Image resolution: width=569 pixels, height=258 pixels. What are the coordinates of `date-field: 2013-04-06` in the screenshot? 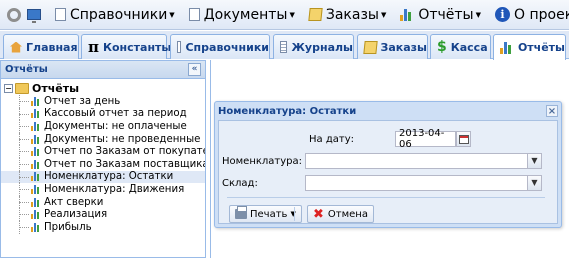 It's located at (425, 139).